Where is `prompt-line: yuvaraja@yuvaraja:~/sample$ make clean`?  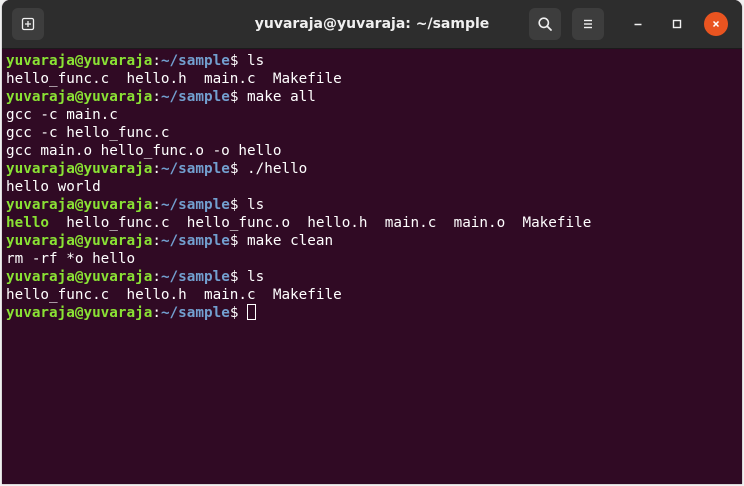
prompt-line: yuvaraja@yuvaraja:~/sample$ make clean is located at coordinates (372, 241).